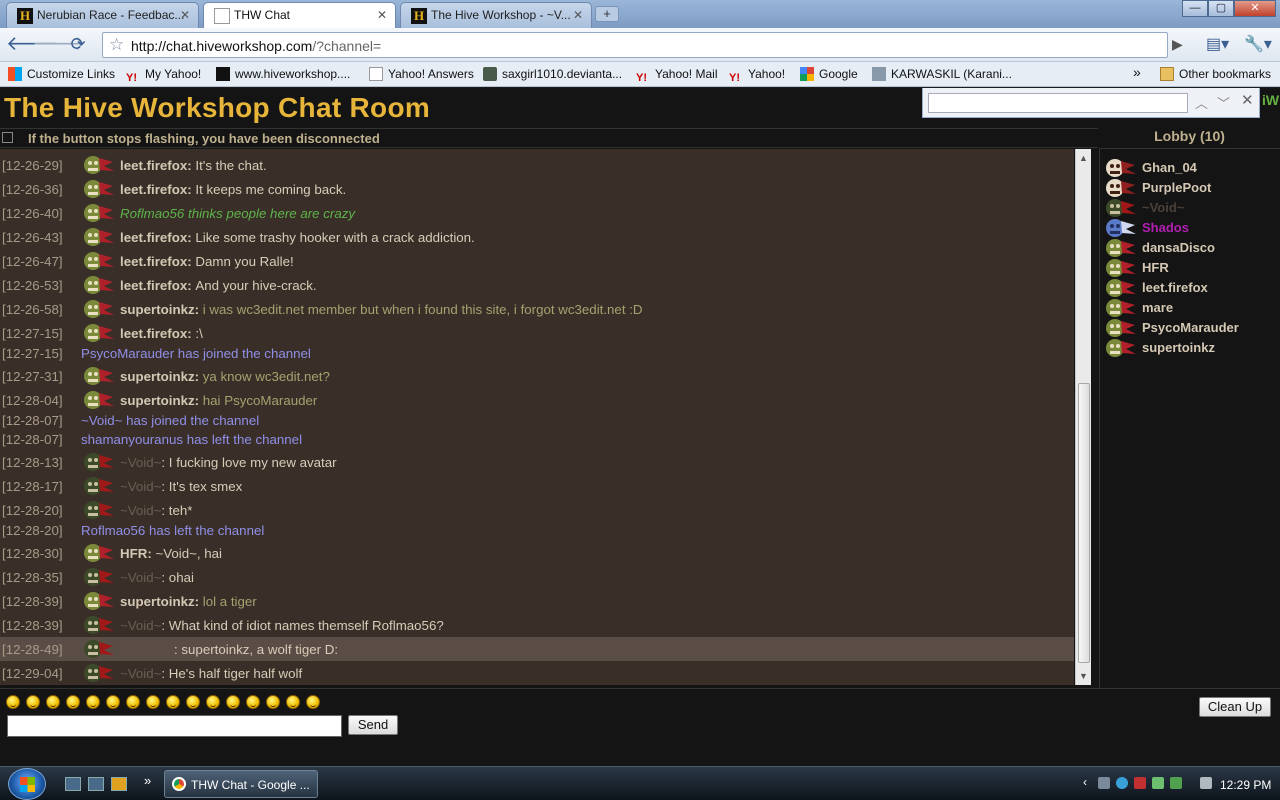  Describe the element at coordinates (1195, 8) in the screenshot. I see `minimize-button: —` at that location.